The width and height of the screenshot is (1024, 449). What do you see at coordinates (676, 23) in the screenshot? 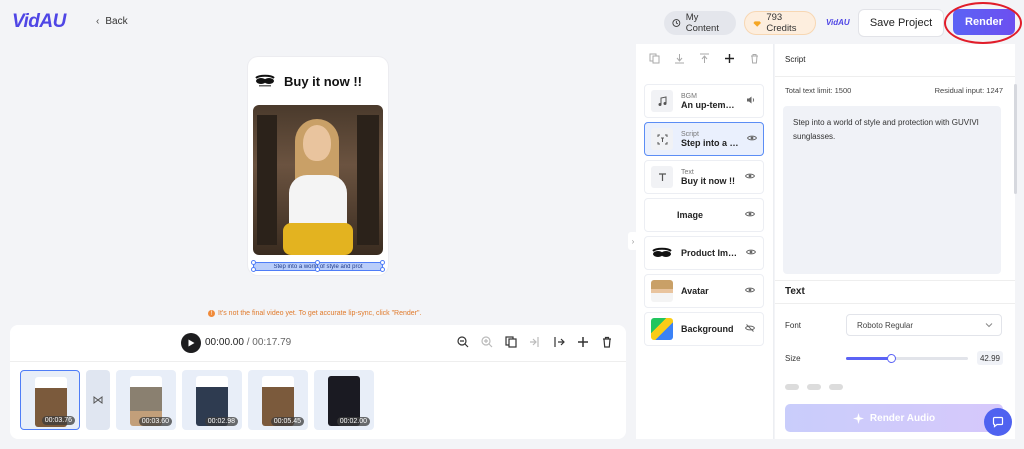
I see `clock-icon` at bounding box center [676, 23].